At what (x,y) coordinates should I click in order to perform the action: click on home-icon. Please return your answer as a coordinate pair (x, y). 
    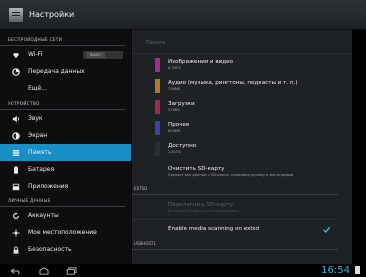
    Looking at the image, I should click on (44, 270).